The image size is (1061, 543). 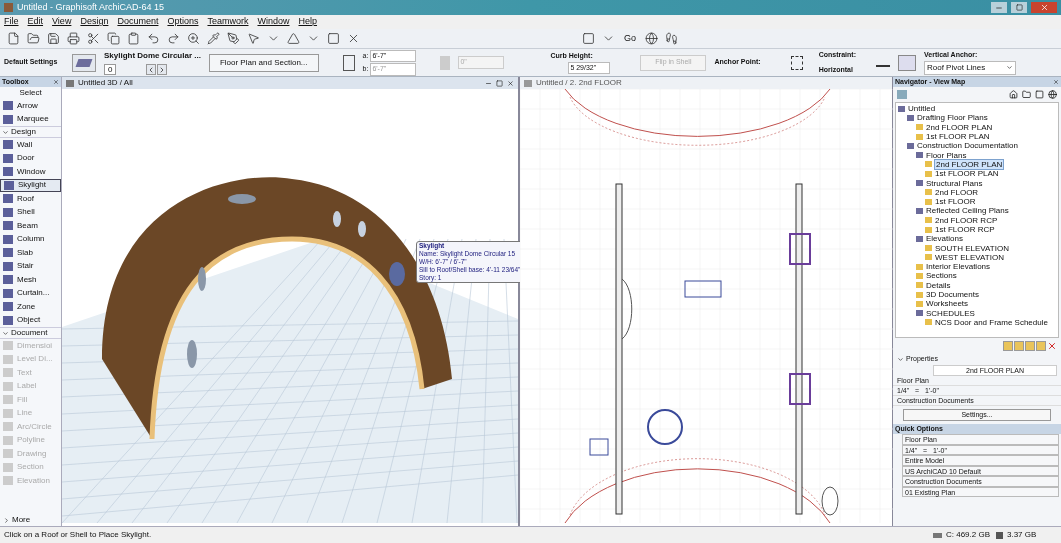 I want to click on more-button: More, so click(x=21, y=520).